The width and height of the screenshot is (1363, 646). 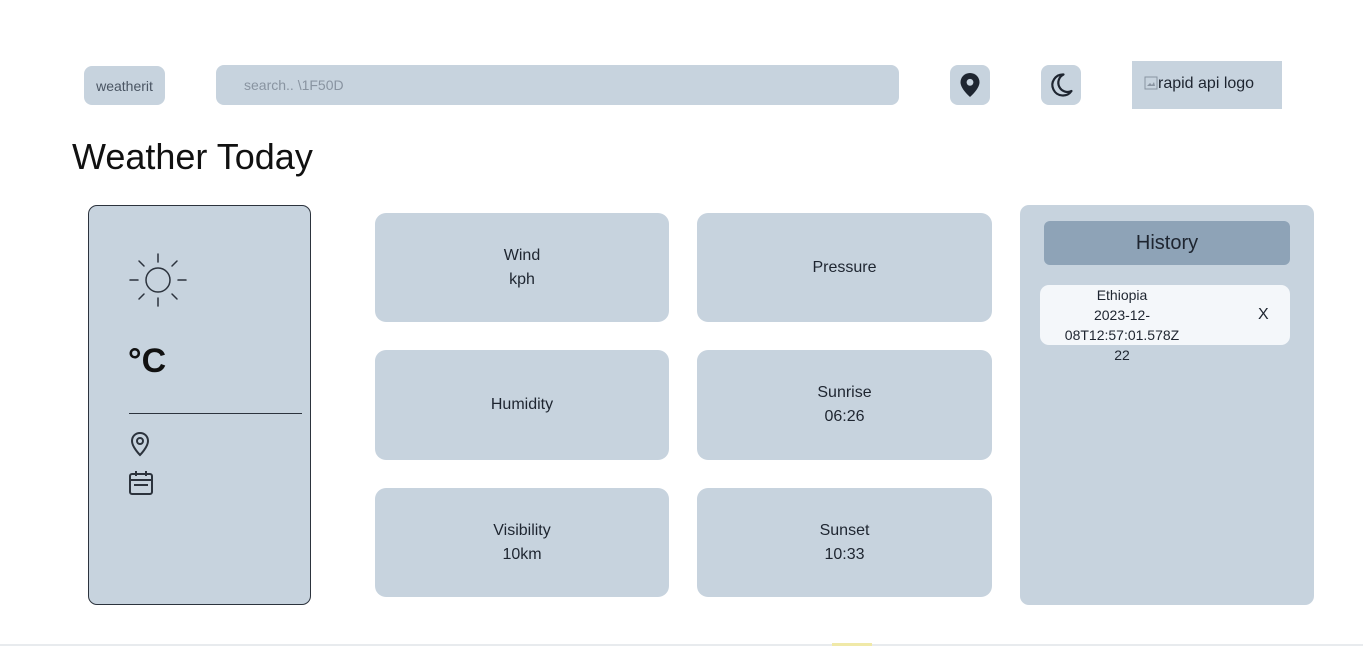 I want to click on history-item-remove-button: X, so click(x=1263, y=315).